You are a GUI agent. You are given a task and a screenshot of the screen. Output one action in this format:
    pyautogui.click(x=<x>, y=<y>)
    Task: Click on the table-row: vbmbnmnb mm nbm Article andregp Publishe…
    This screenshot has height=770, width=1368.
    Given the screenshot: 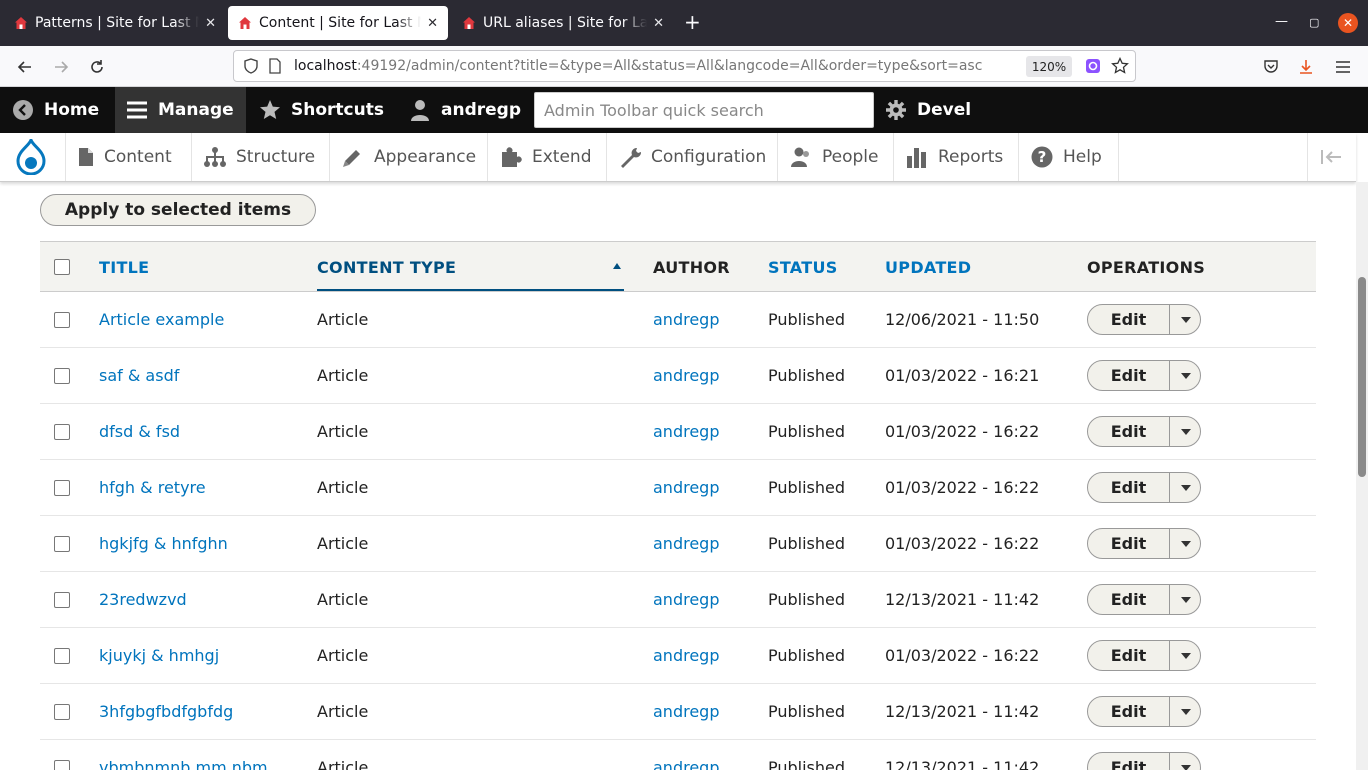 What is the action you would take?
    pyautogui.click(x=678, y=755)
    